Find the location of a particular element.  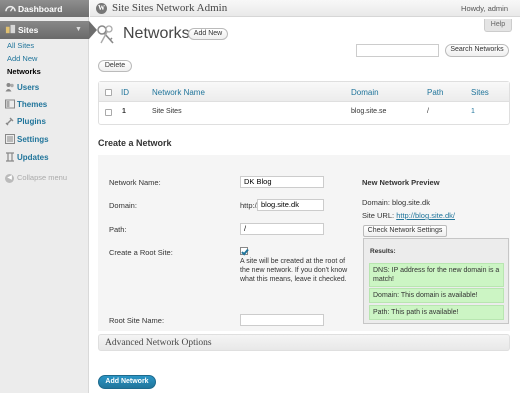

howdy-user-menu: Howdy, admin is located at coordinates (484, 8).